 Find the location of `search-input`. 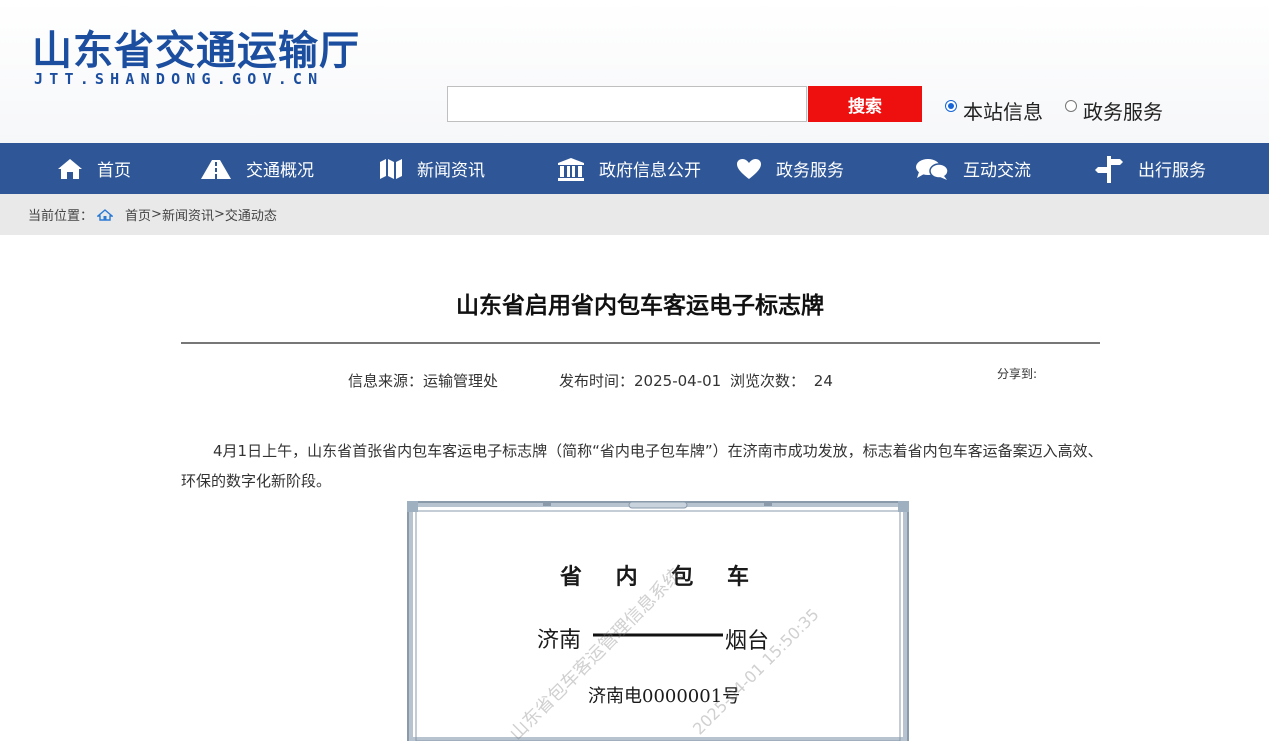

search-input is located at coordinates (627, 104).